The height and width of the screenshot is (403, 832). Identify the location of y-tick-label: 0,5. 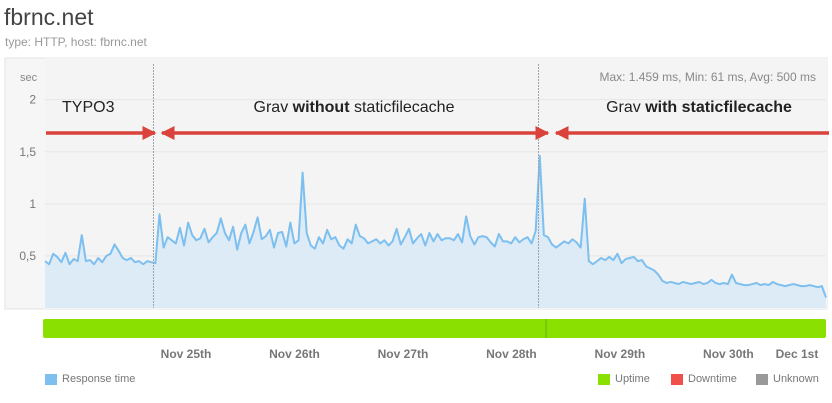
(27, 256).